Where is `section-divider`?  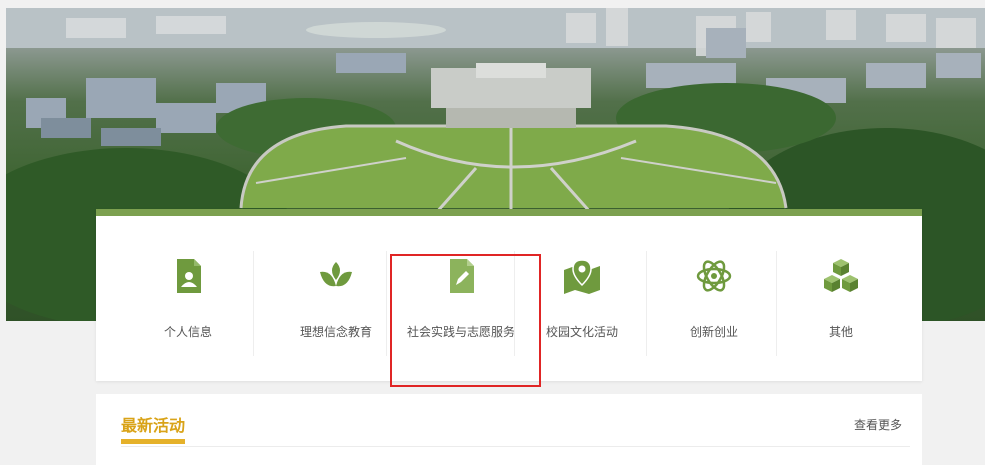
section-divider is located at coordinates (515, 446).